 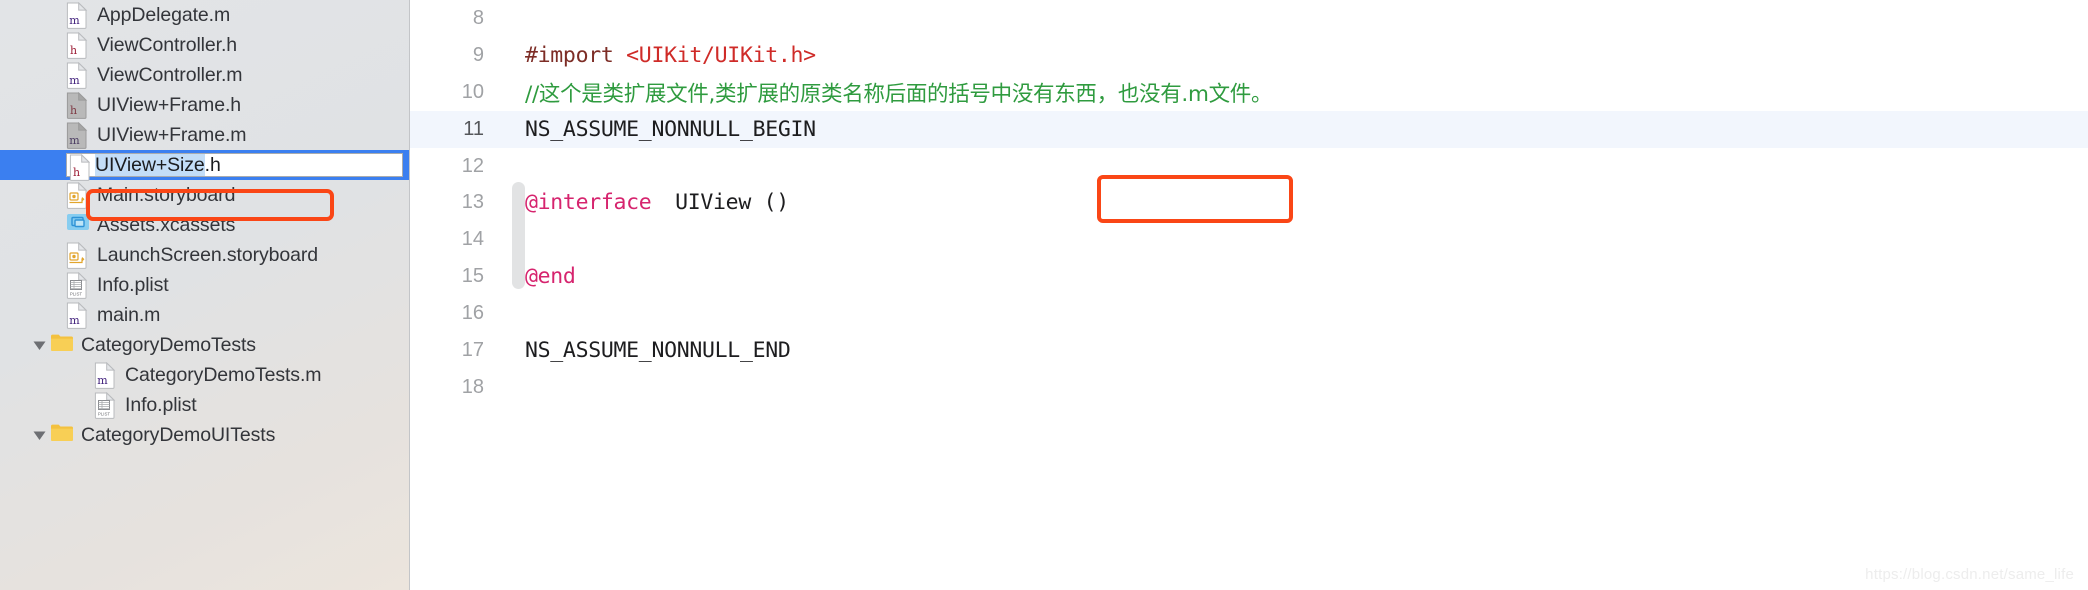 What do you see at coordinates (169, 104) in the screenshot?
I see `navigator-row-label: UIView+Frame.h` at bounding box center [169, 104].